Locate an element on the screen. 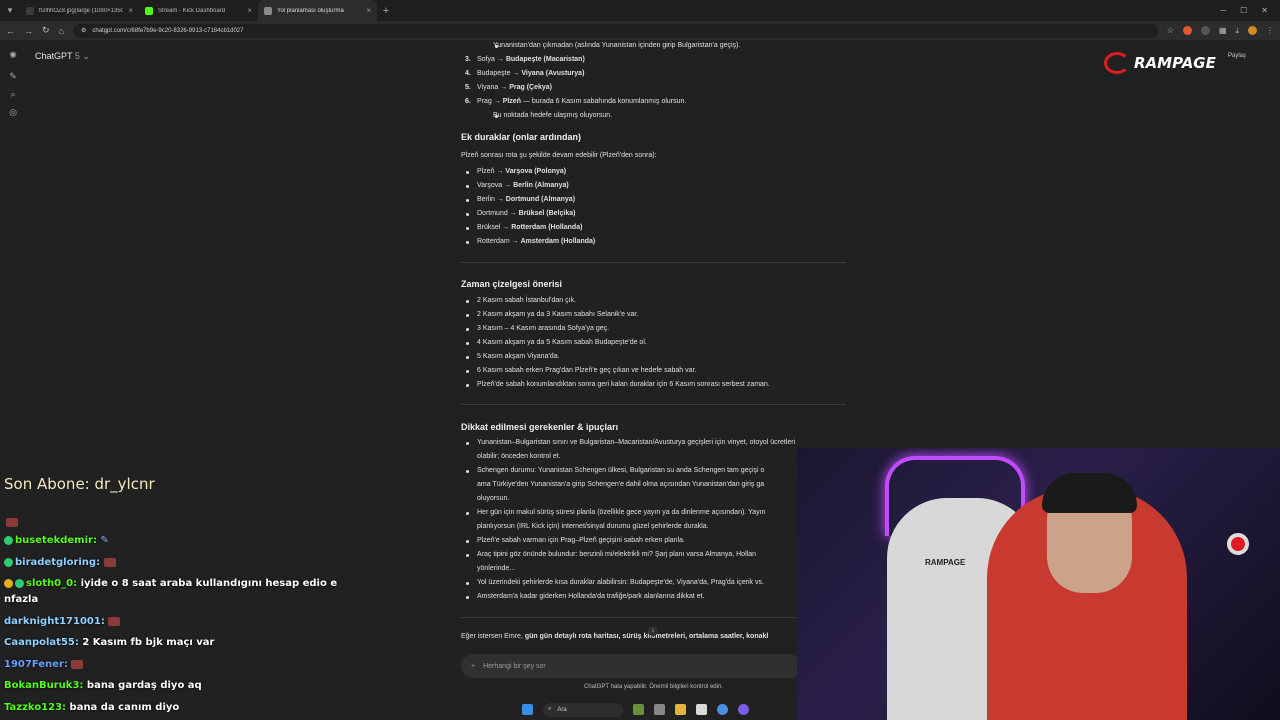 The image size is (1280, 720). chatgpt-logo-icon: ✺ is located at coordinates (13, 59).